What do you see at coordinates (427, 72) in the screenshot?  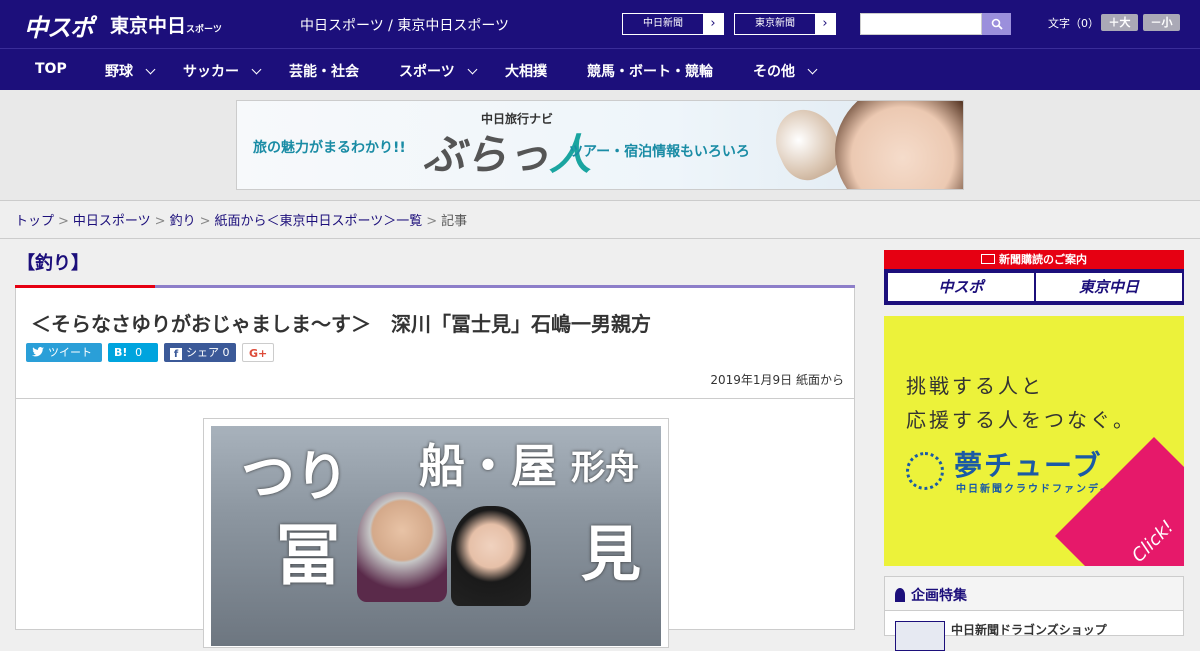 I see `nav-label: スポーツ` at bounding box center [427, 72].